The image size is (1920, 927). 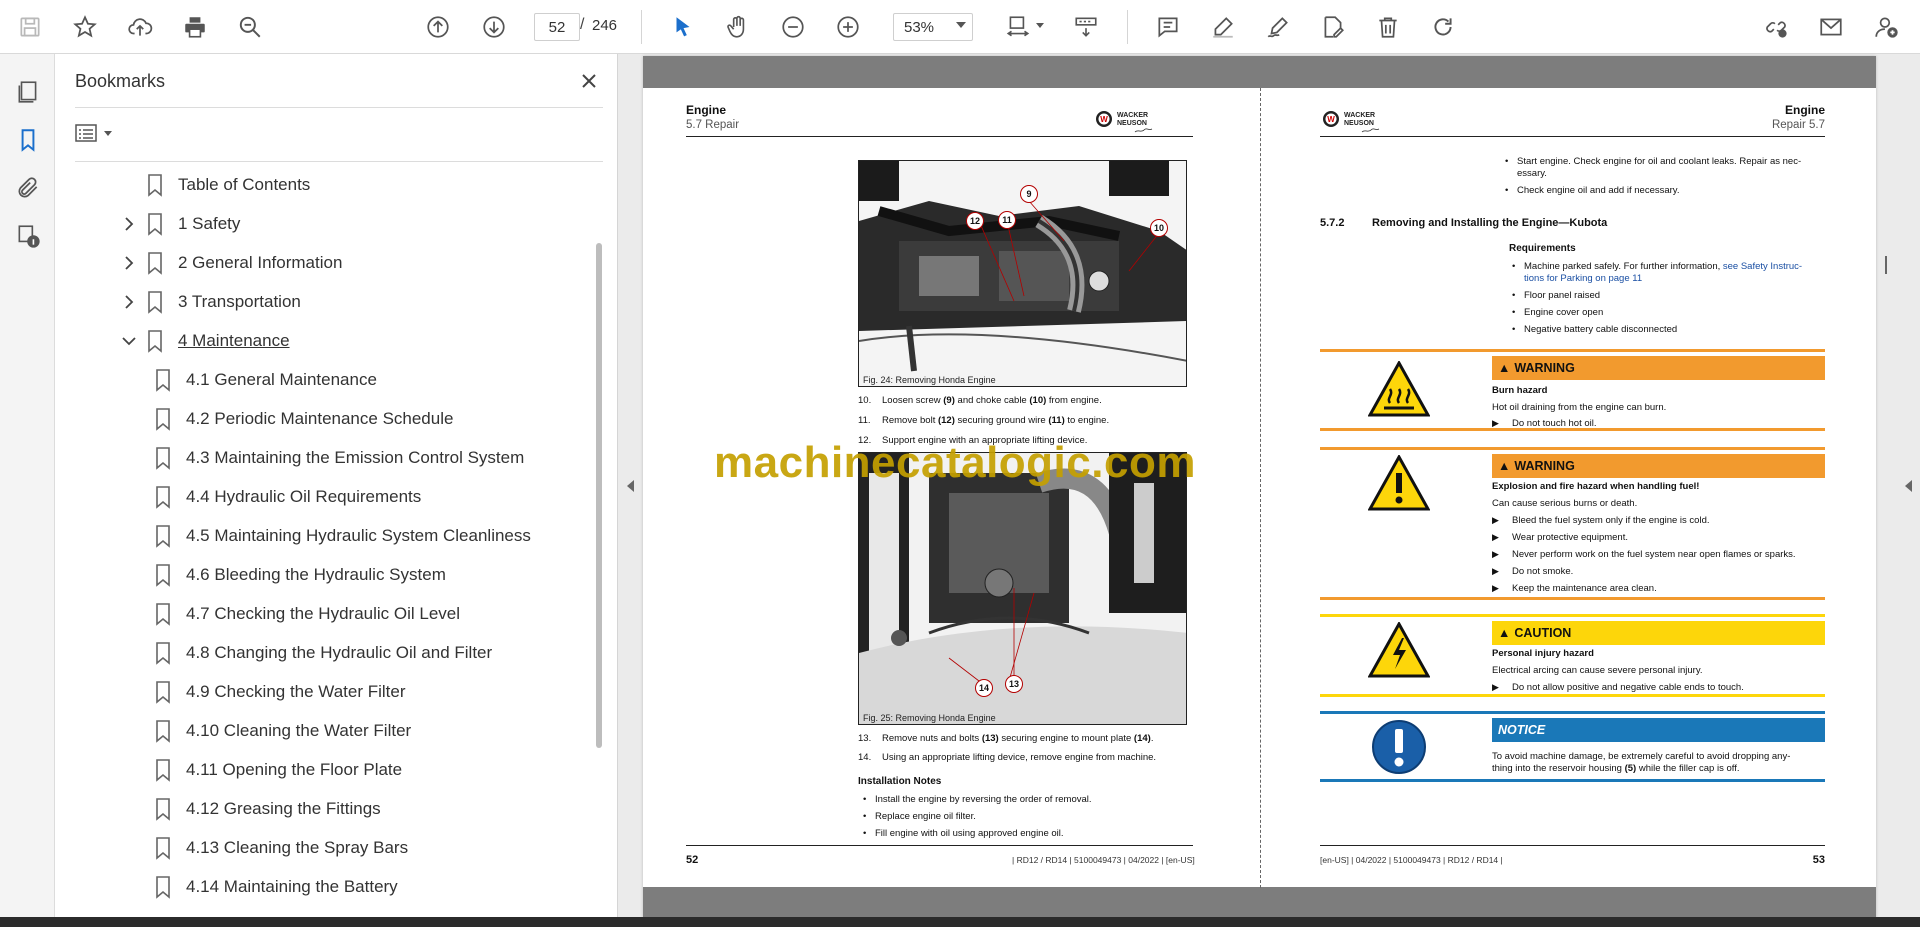 What do you see at coordinates (589, 81) in the screenshot?
I see `close-icon` at bounding box center [589, 81].